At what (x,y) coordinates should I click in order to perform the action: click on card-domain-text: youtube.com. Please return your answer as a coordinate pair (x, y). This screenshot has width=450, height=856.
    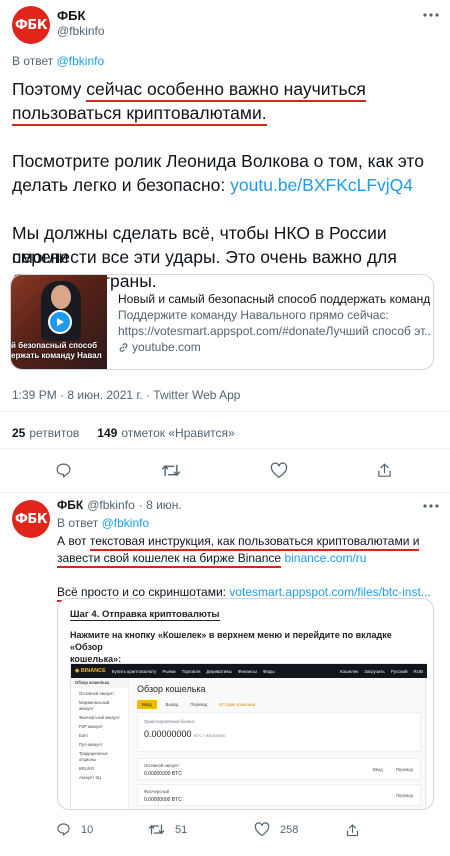
    Looking at the image, I should click on (166, 347).